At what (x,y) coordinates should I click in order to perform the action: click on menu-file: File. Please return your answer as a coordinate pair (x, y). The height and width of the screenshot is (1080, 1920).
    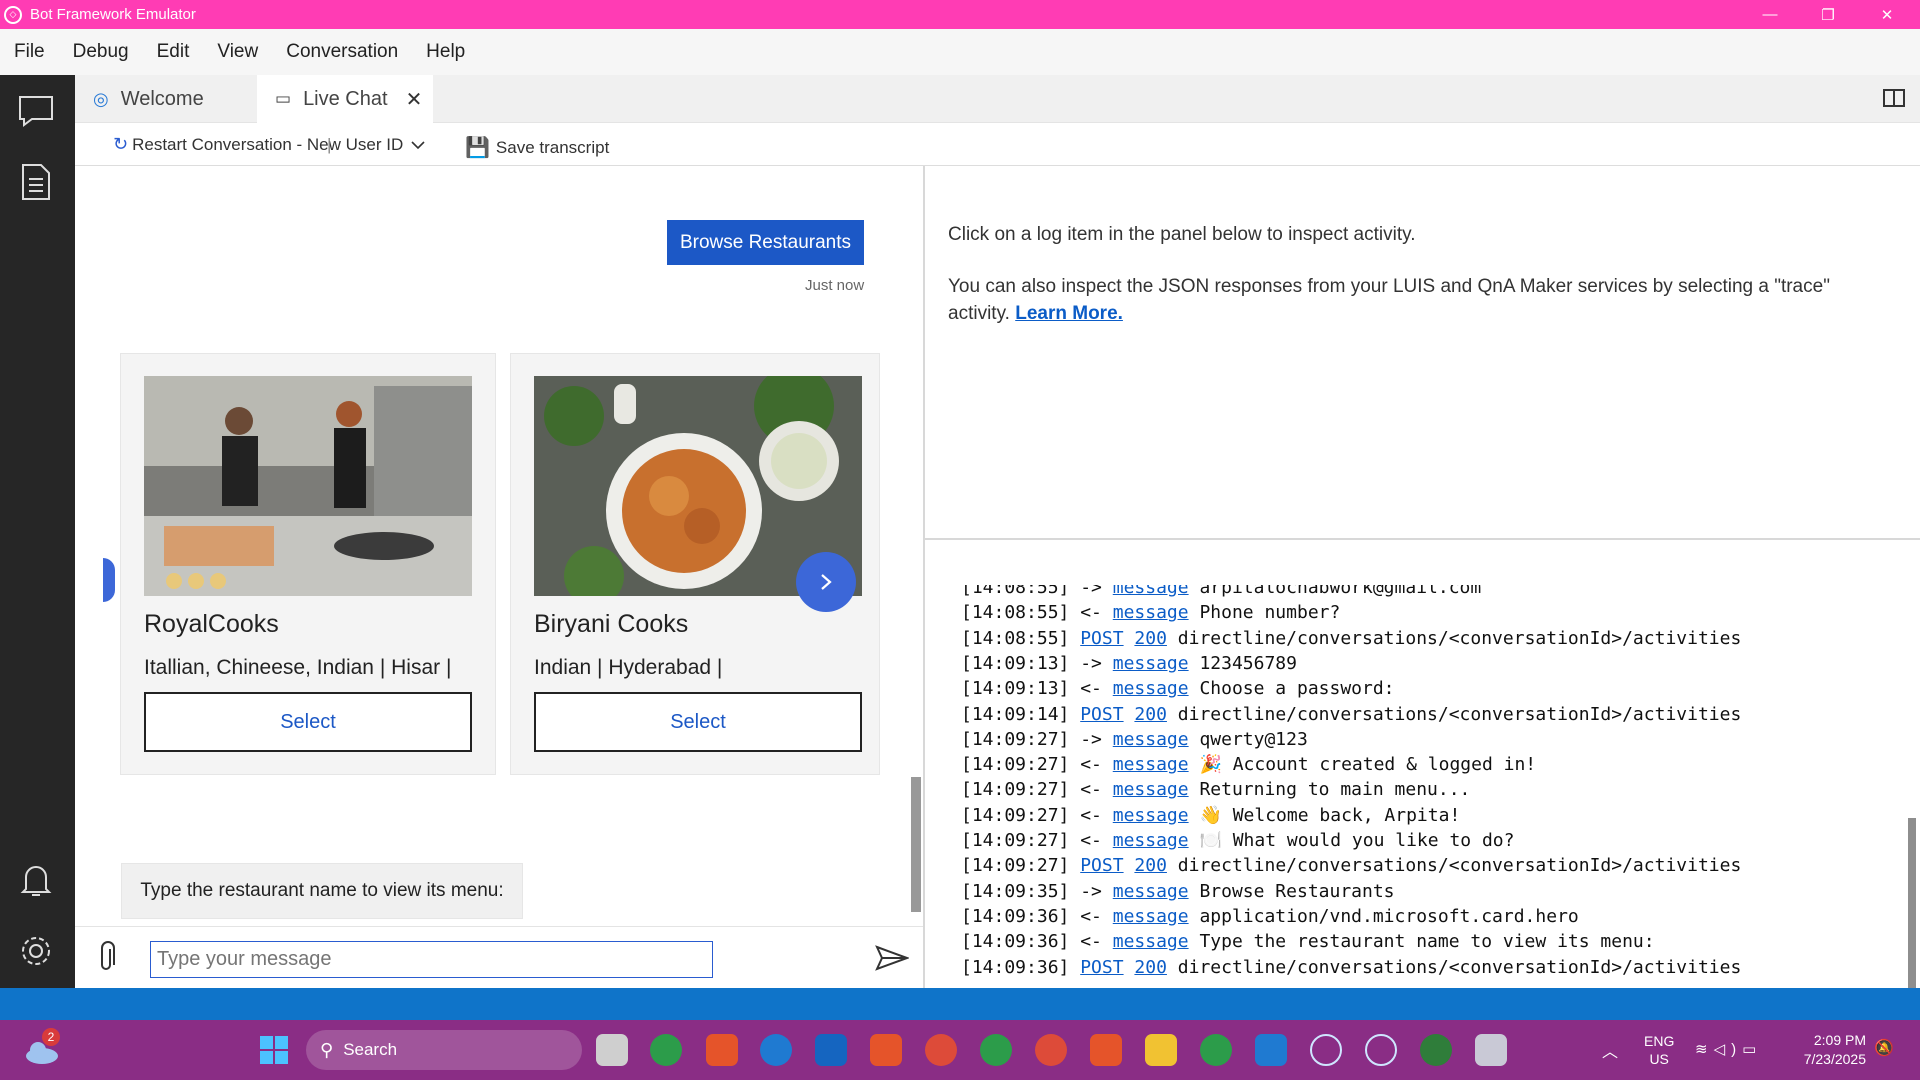
    Looking at the image, I should click on (29, 52).